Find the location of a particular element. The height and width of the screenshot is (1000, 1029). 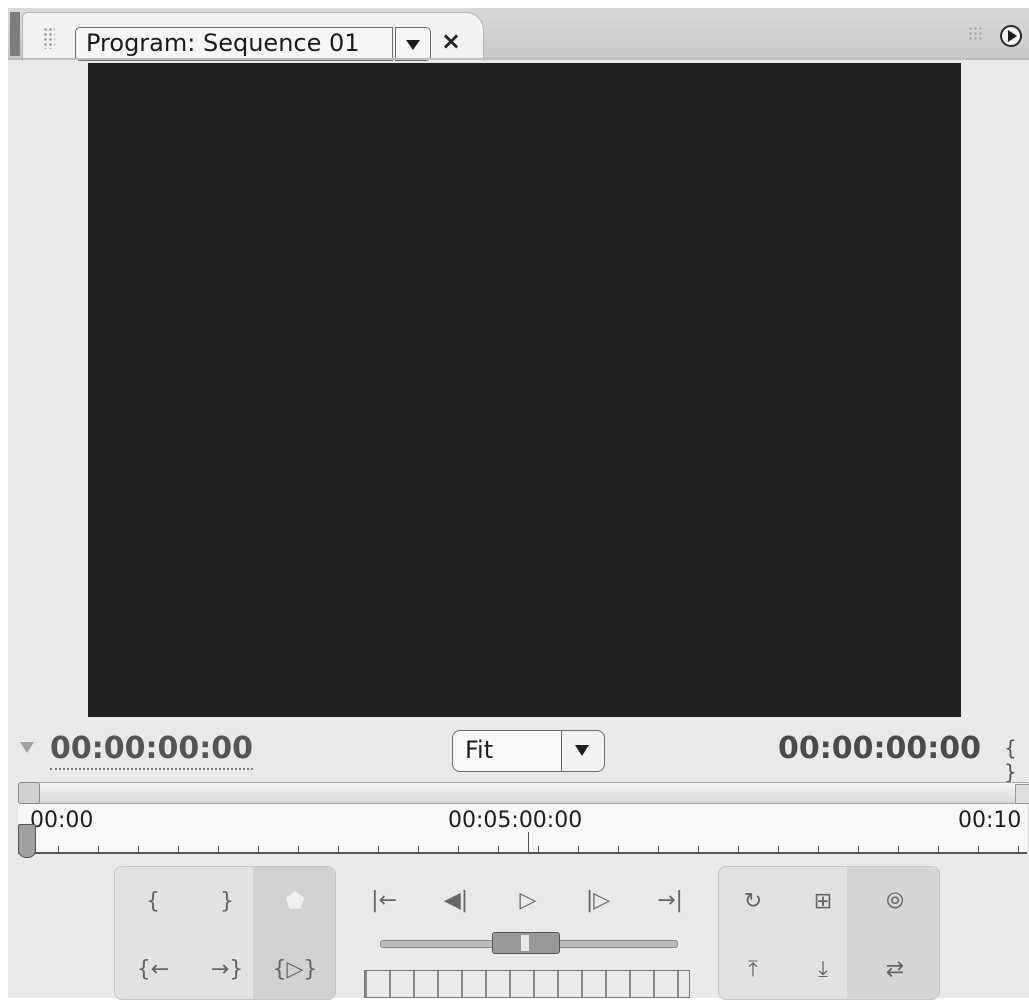

current-timecode: 00:00:00:00 is located at coordinates (151, 751).